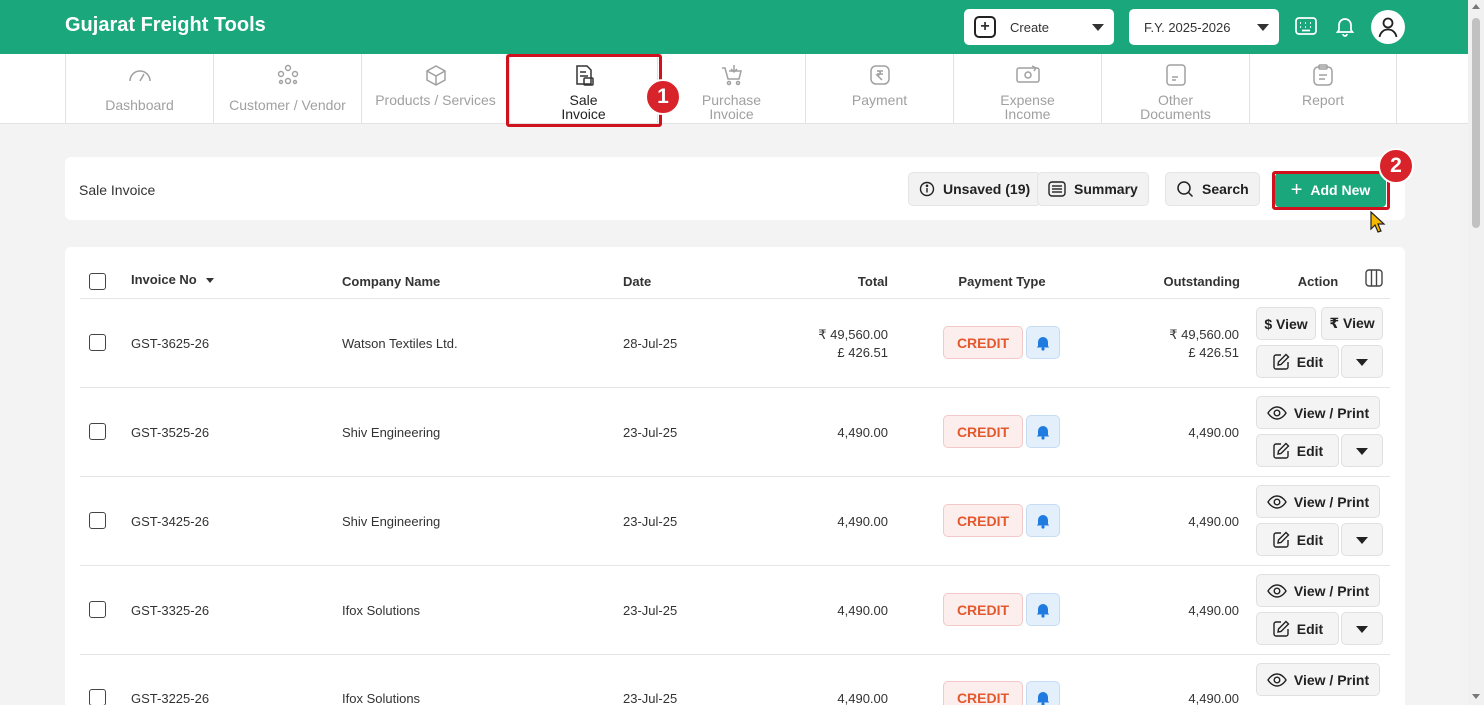  I want to click on users-icon, so click(287, 74).